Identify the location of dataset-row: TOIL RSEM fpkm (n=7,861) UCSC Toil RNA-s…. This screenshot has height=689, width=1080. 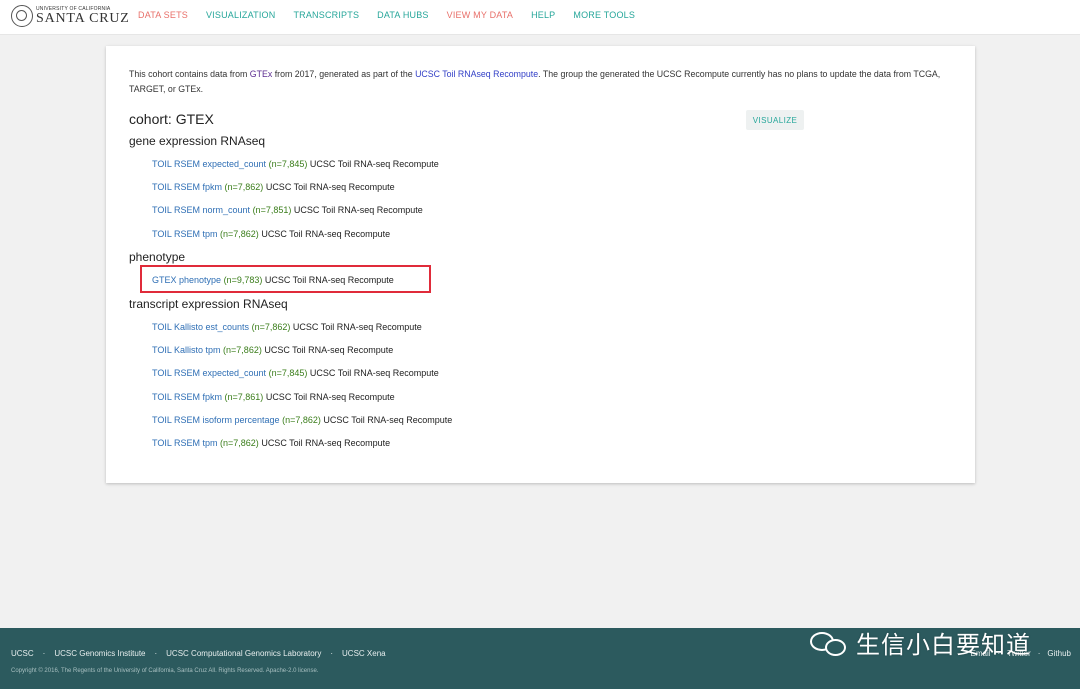
(273, 397).